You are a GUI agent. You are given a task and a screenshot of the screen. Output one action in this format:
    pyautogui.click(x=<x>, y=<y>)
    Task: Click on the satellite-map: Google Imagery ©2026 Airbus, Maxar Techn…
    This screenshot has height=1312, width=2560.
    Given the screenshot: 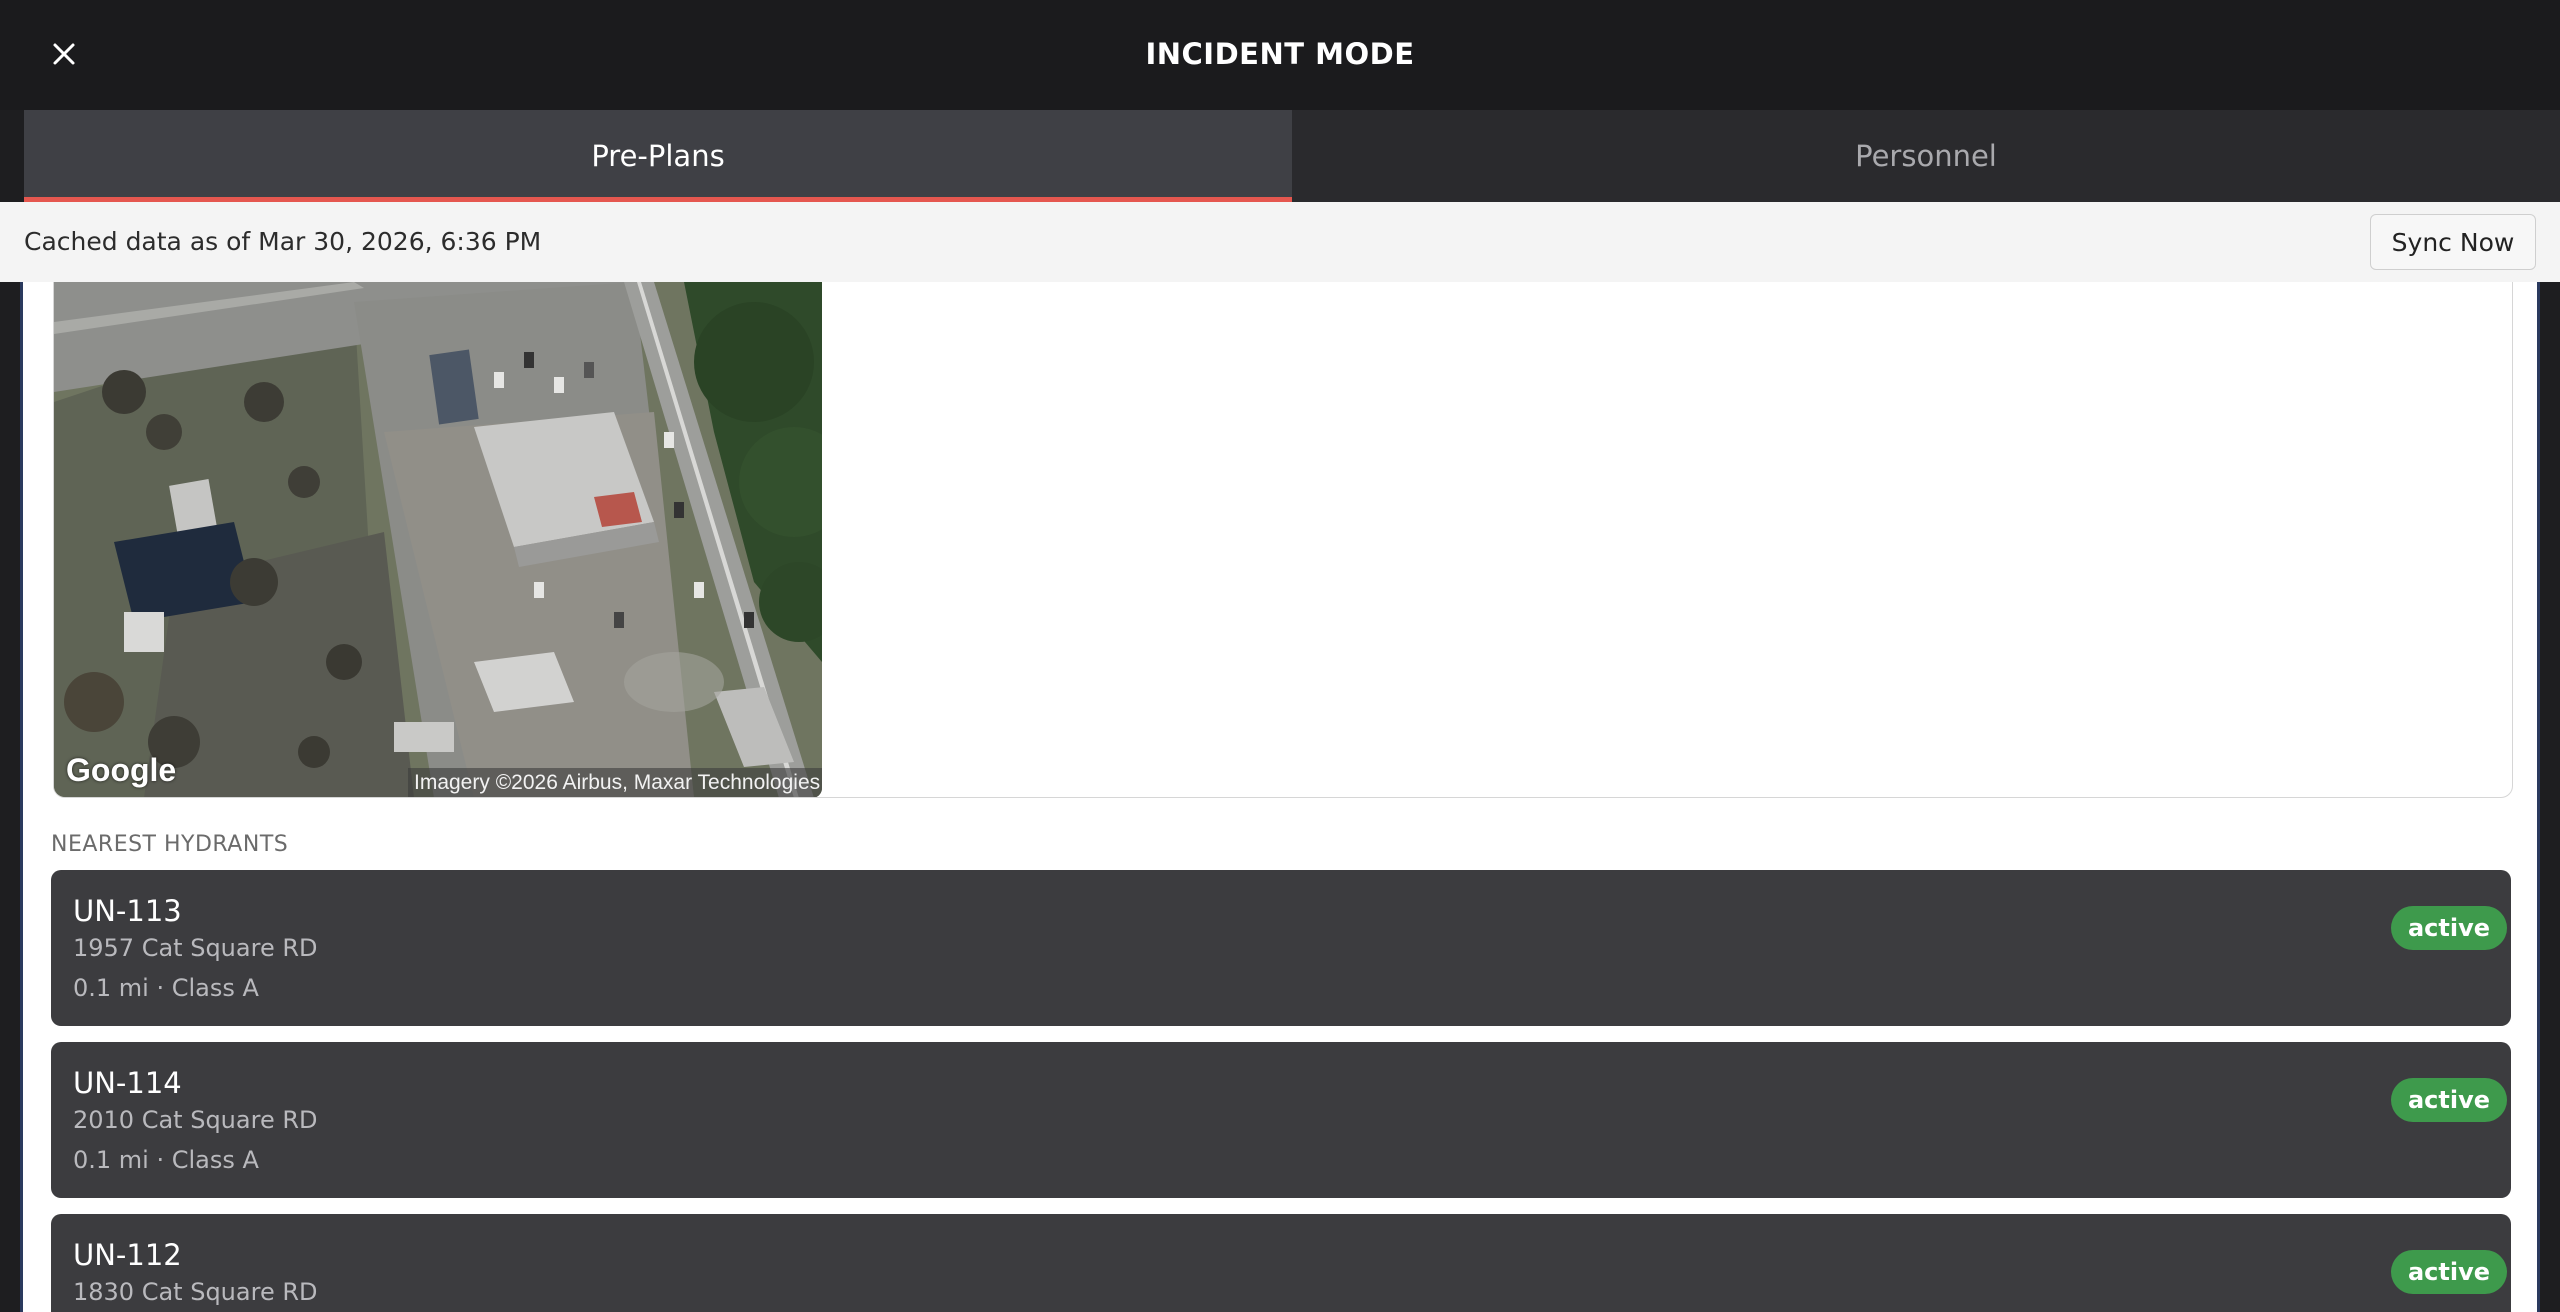 What is the action you would take?
    pyautogui.click(x=438, y=539)
    